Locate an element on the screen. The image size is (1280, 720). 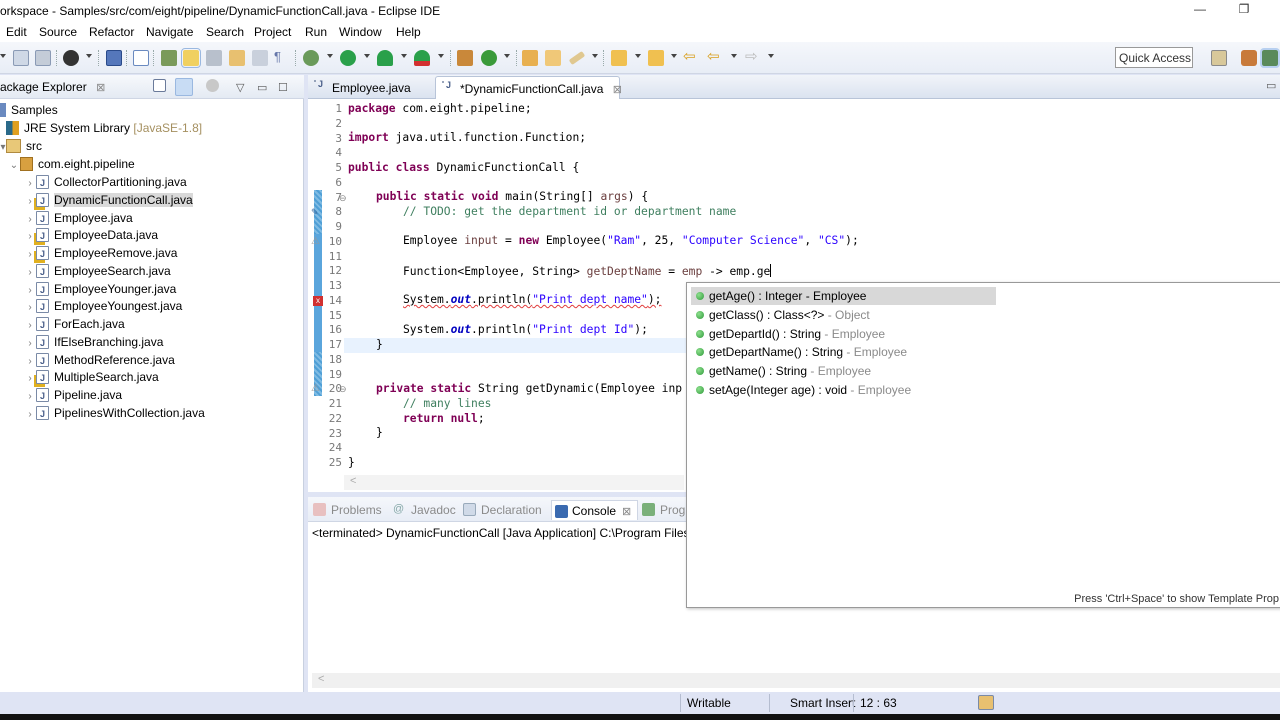
quick-access-input: Quick Access is located at coordinates (1154, 57).